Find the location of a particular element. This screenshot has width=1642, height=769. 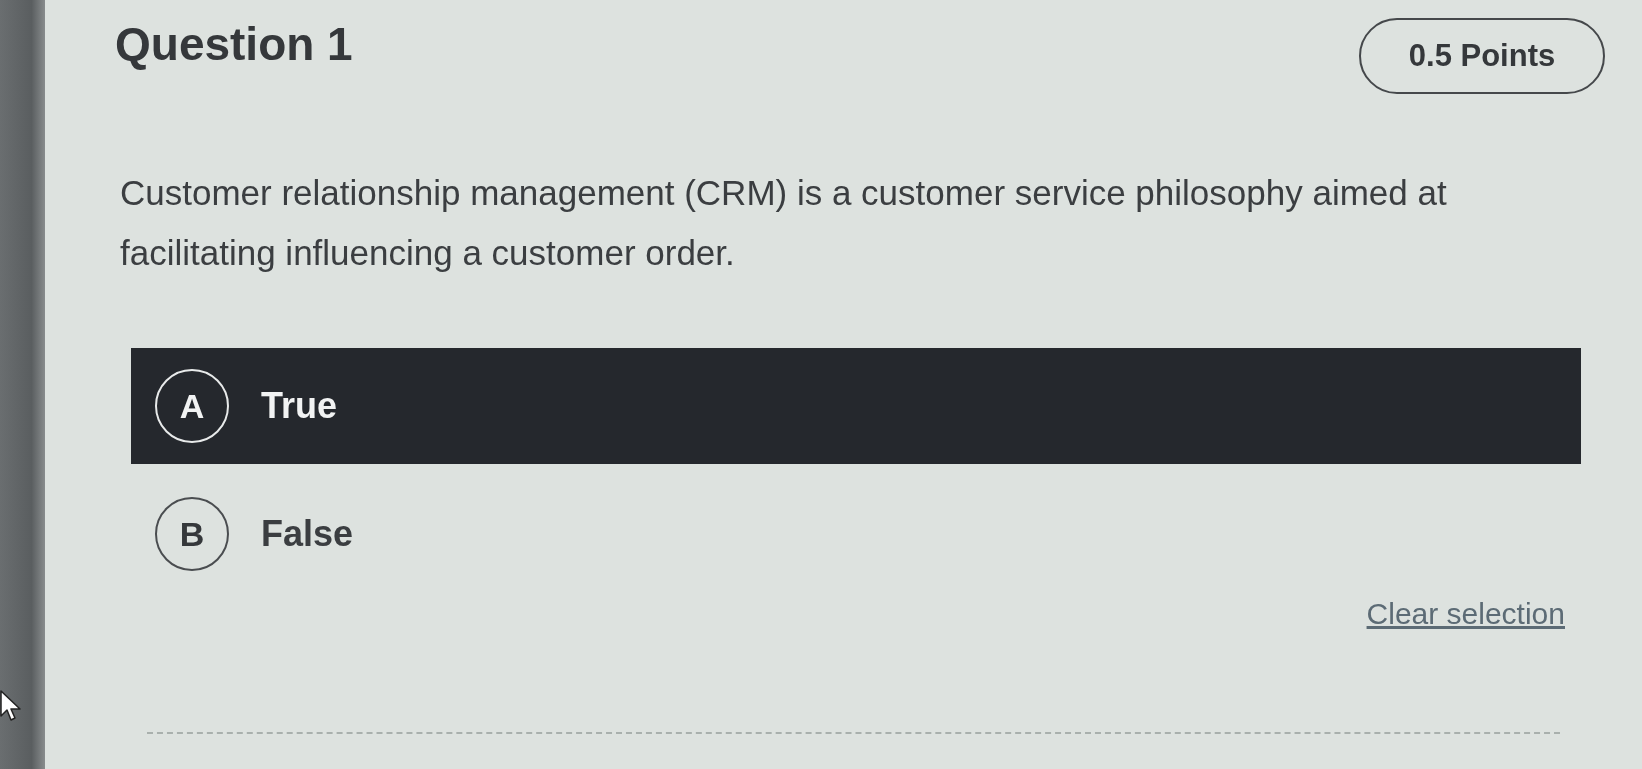

answer-option: A True is located at coordinates (856, 406).